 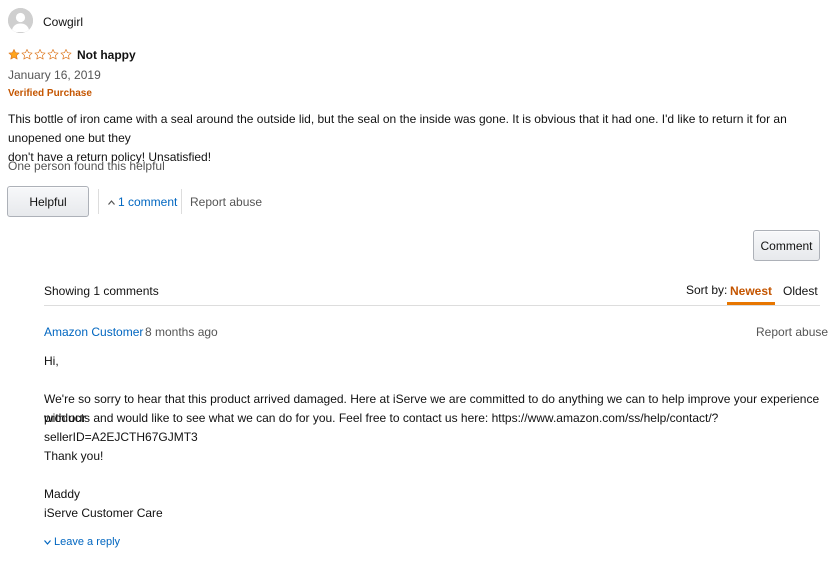 What do you see at coordinates (786, 245) in the screenshot?
I see `comment-button: Comment` at bounding box center [786, 245].